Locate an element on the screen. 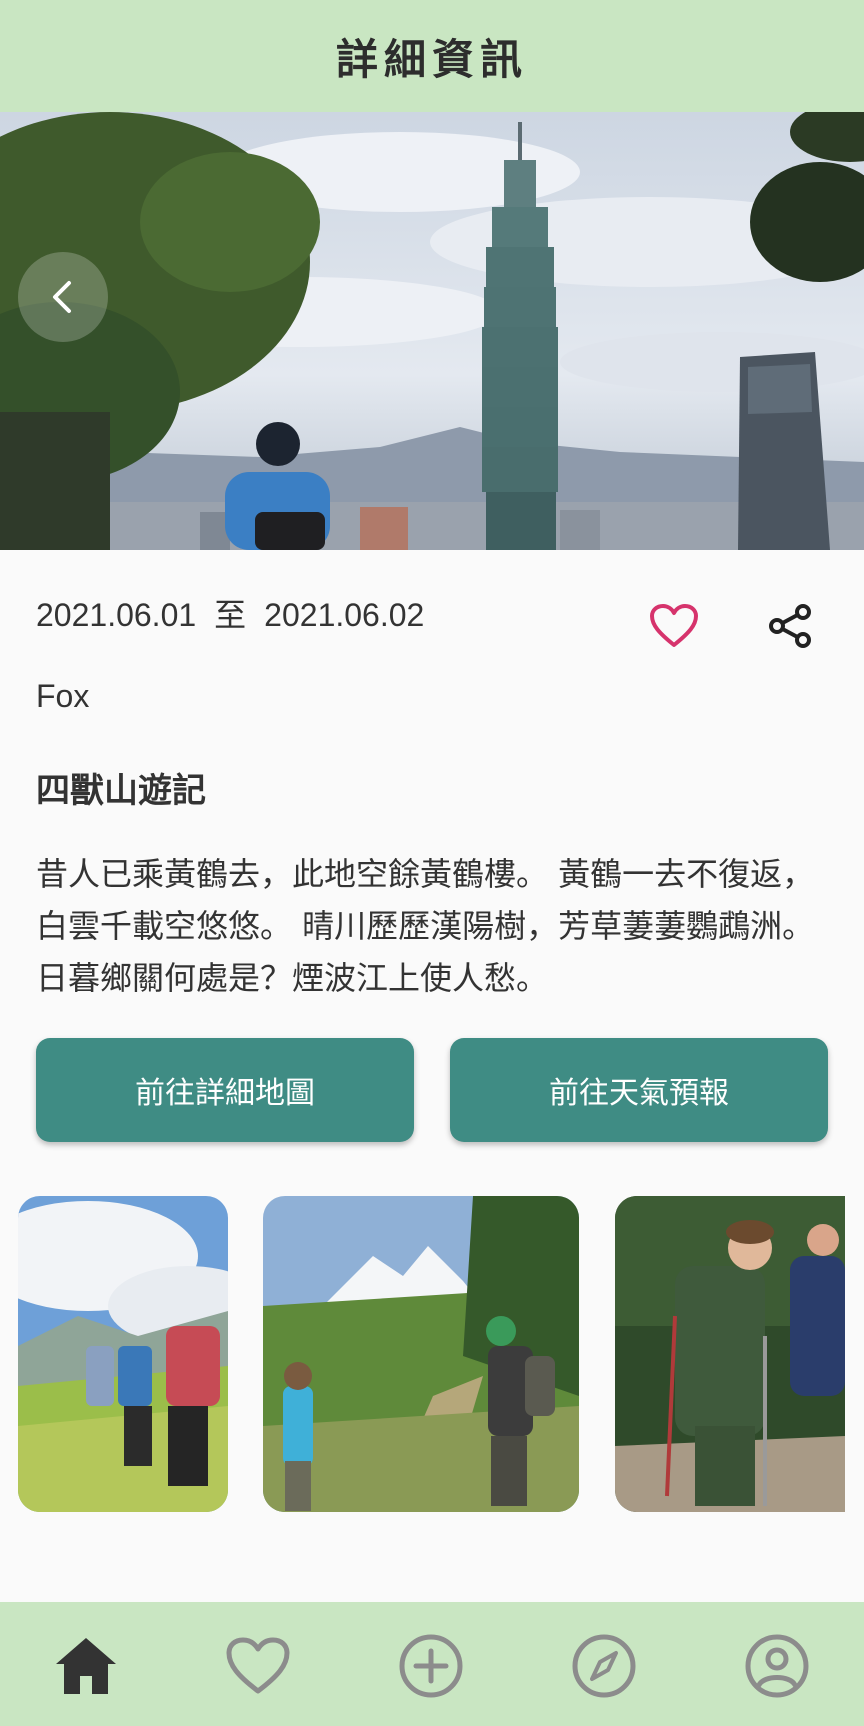  gallery-photo-ranger-hike is located at coordinates (730, 1354).